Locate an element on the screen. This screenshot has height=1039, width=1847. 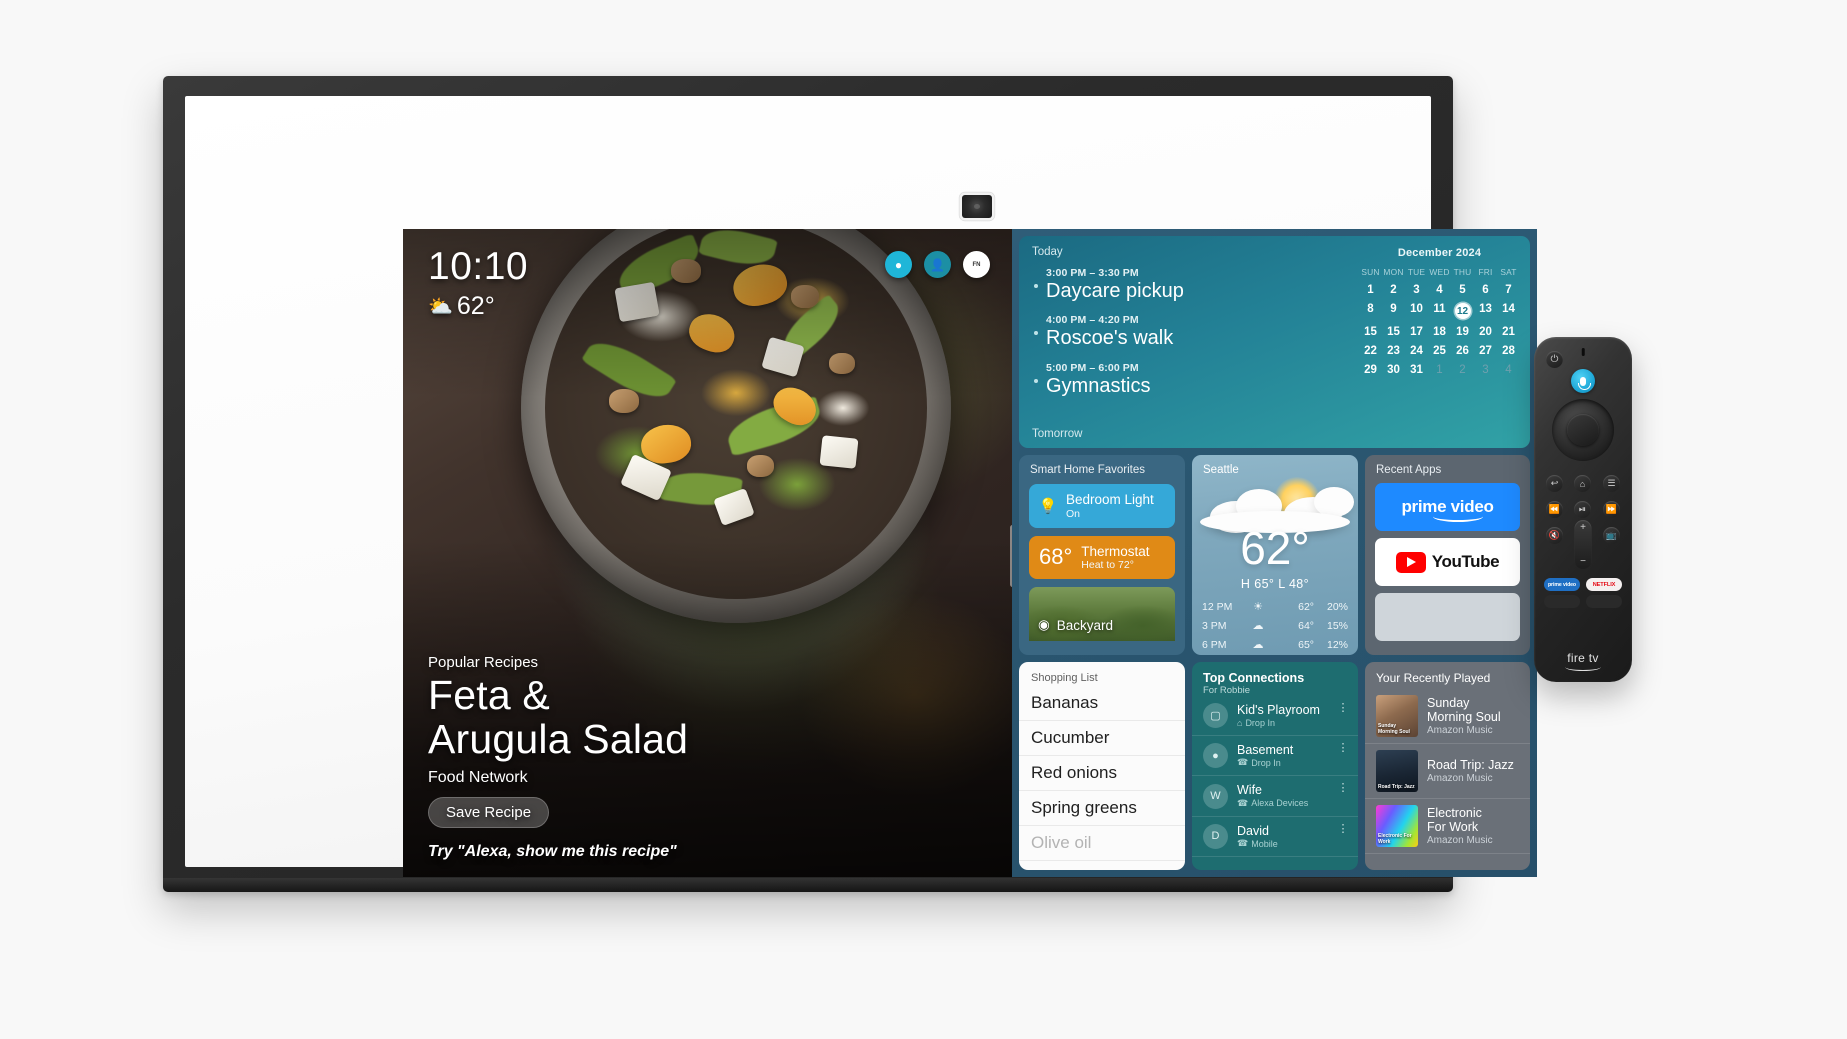
weather-hour-temp: 64° is located at coordinates (1306, 625).